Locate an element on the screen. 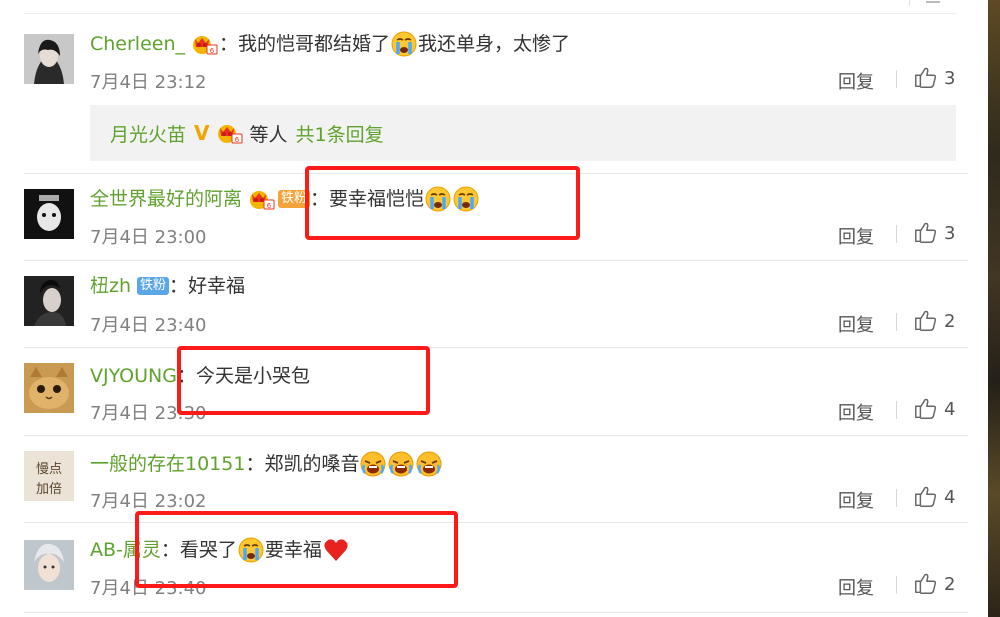  avatar: 慢点 加倍 is located at coordinates (49, 476).